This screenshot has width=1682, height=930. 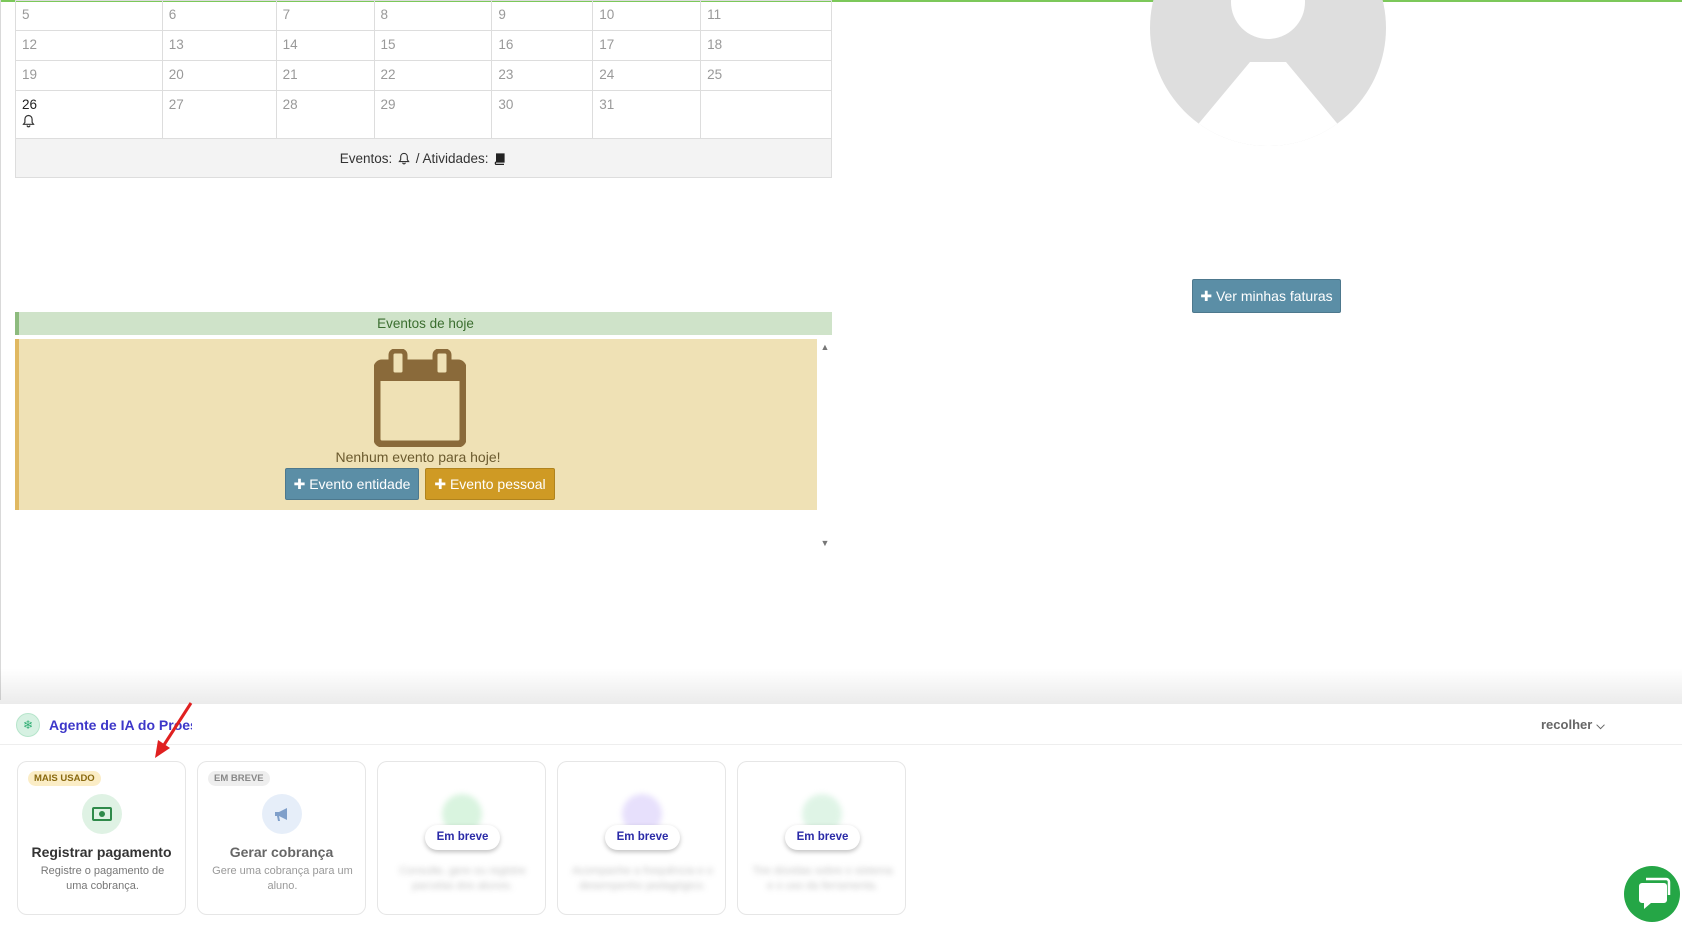 What do you see at coordinates (325, 15) in the screenshot?
I see `calendar-day: 7` at bounding box center [325, 15].